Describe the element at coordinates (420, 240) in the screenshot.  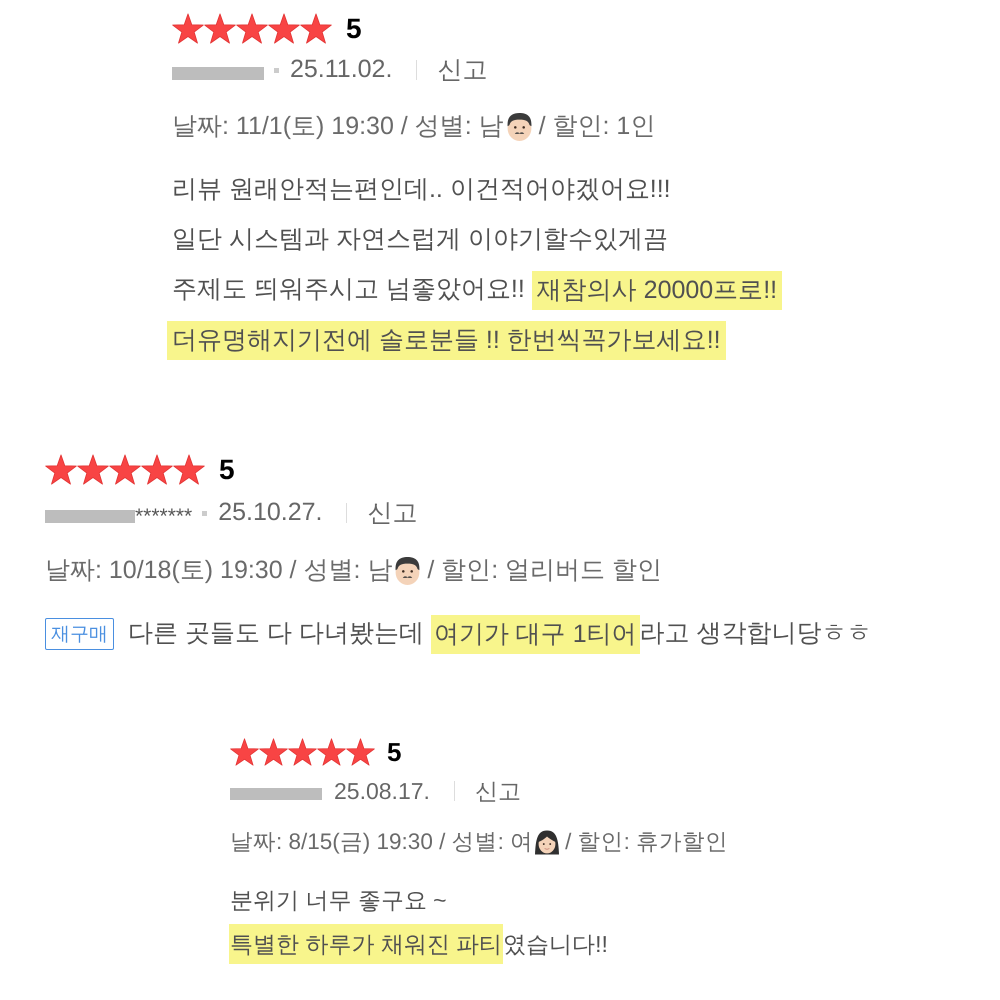
I see `review-text: 일단 시스템과 자연스럽게 이야기할수있게끔` at that location.